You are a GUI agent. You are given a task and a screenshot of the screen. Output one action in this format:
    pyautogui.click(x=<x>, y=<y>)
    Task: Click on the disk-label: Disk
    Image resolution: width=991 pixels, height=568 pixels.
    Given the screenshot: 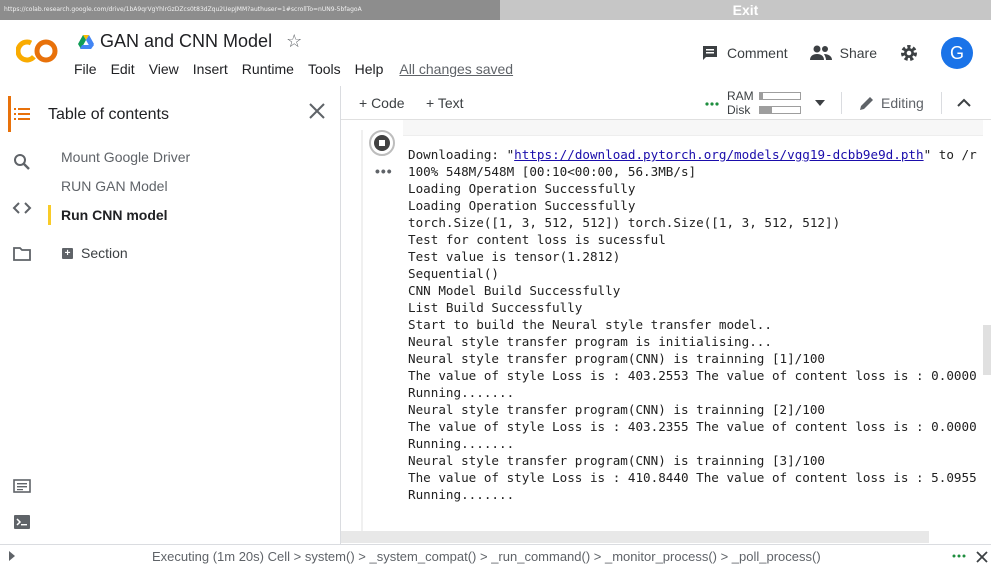 What is the action you would take?
    pyautogui.click(x=739, y=110)
    